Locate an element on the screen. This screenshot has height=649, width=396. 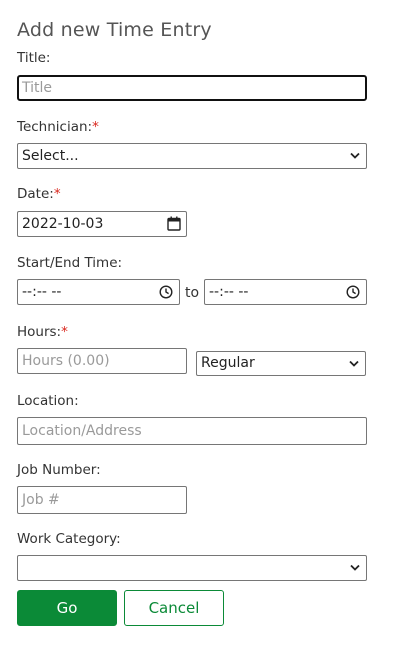
location-placeholder: Location/Address is located at coordinates (82, 431).